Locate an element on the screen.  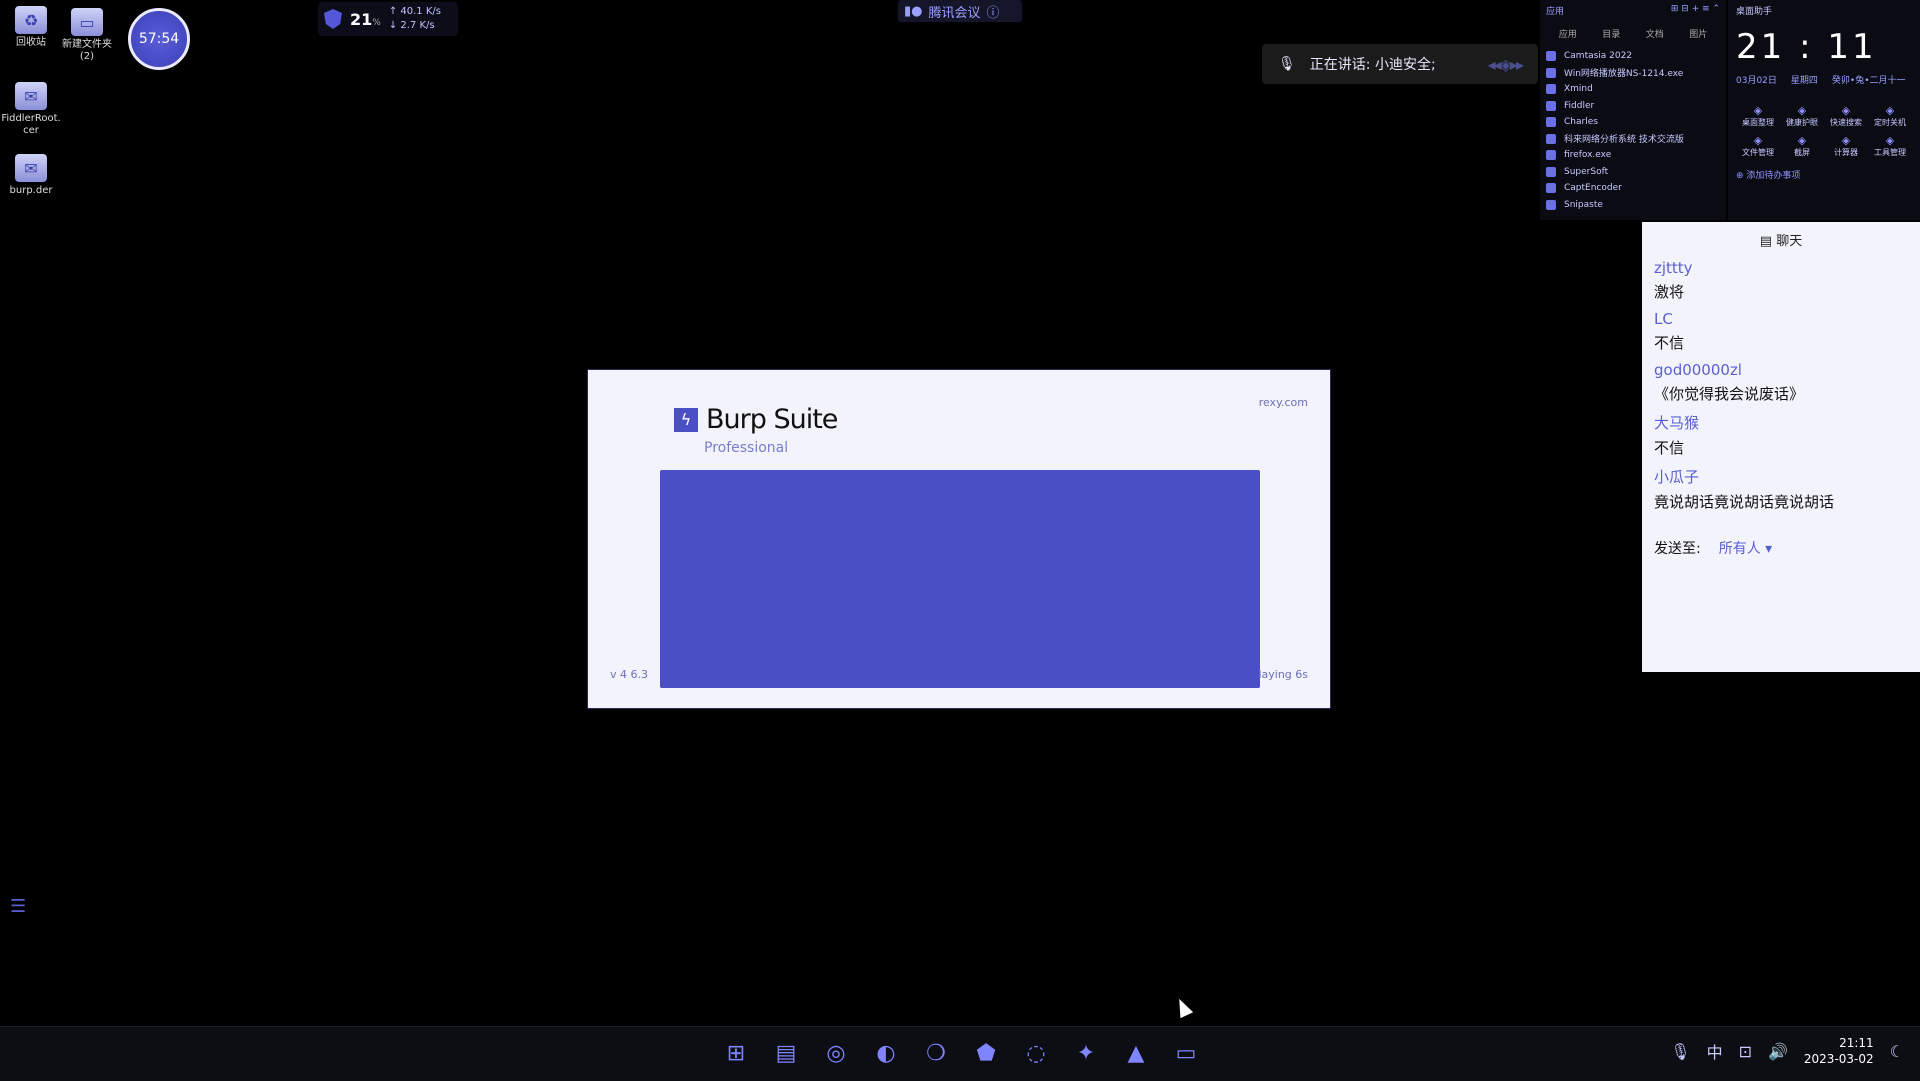
clock-lunar: 癸卯•兔•二月十一 is located at coordinates (1868, 81).